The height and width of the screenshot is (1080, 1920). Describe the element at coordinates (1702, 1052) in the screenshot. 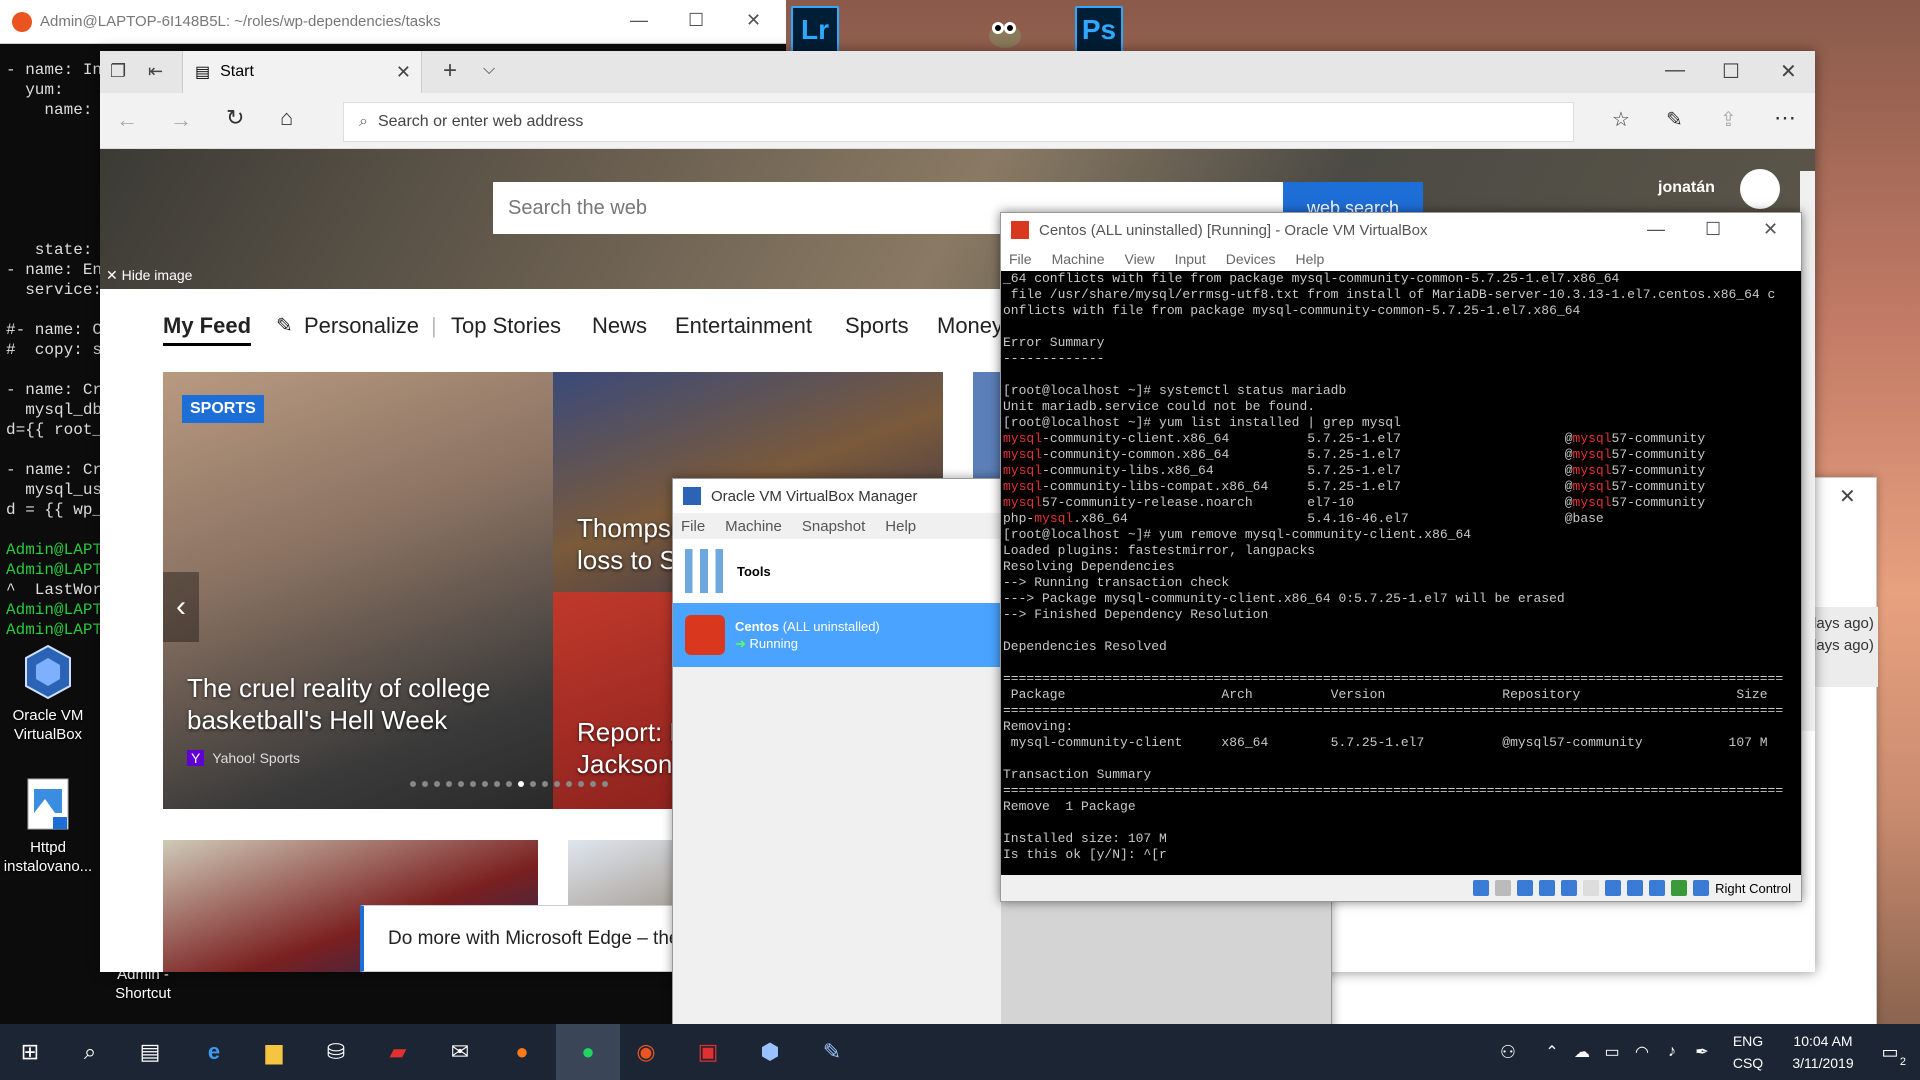

I see `pen-icon: ✒` at that location.